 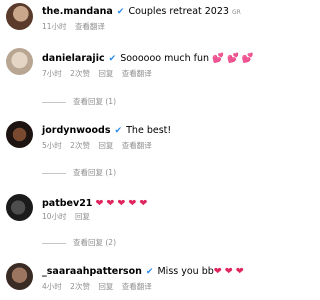 I want to click on view-replies-button: 查看回复 (2), so click(x=79, y=243).